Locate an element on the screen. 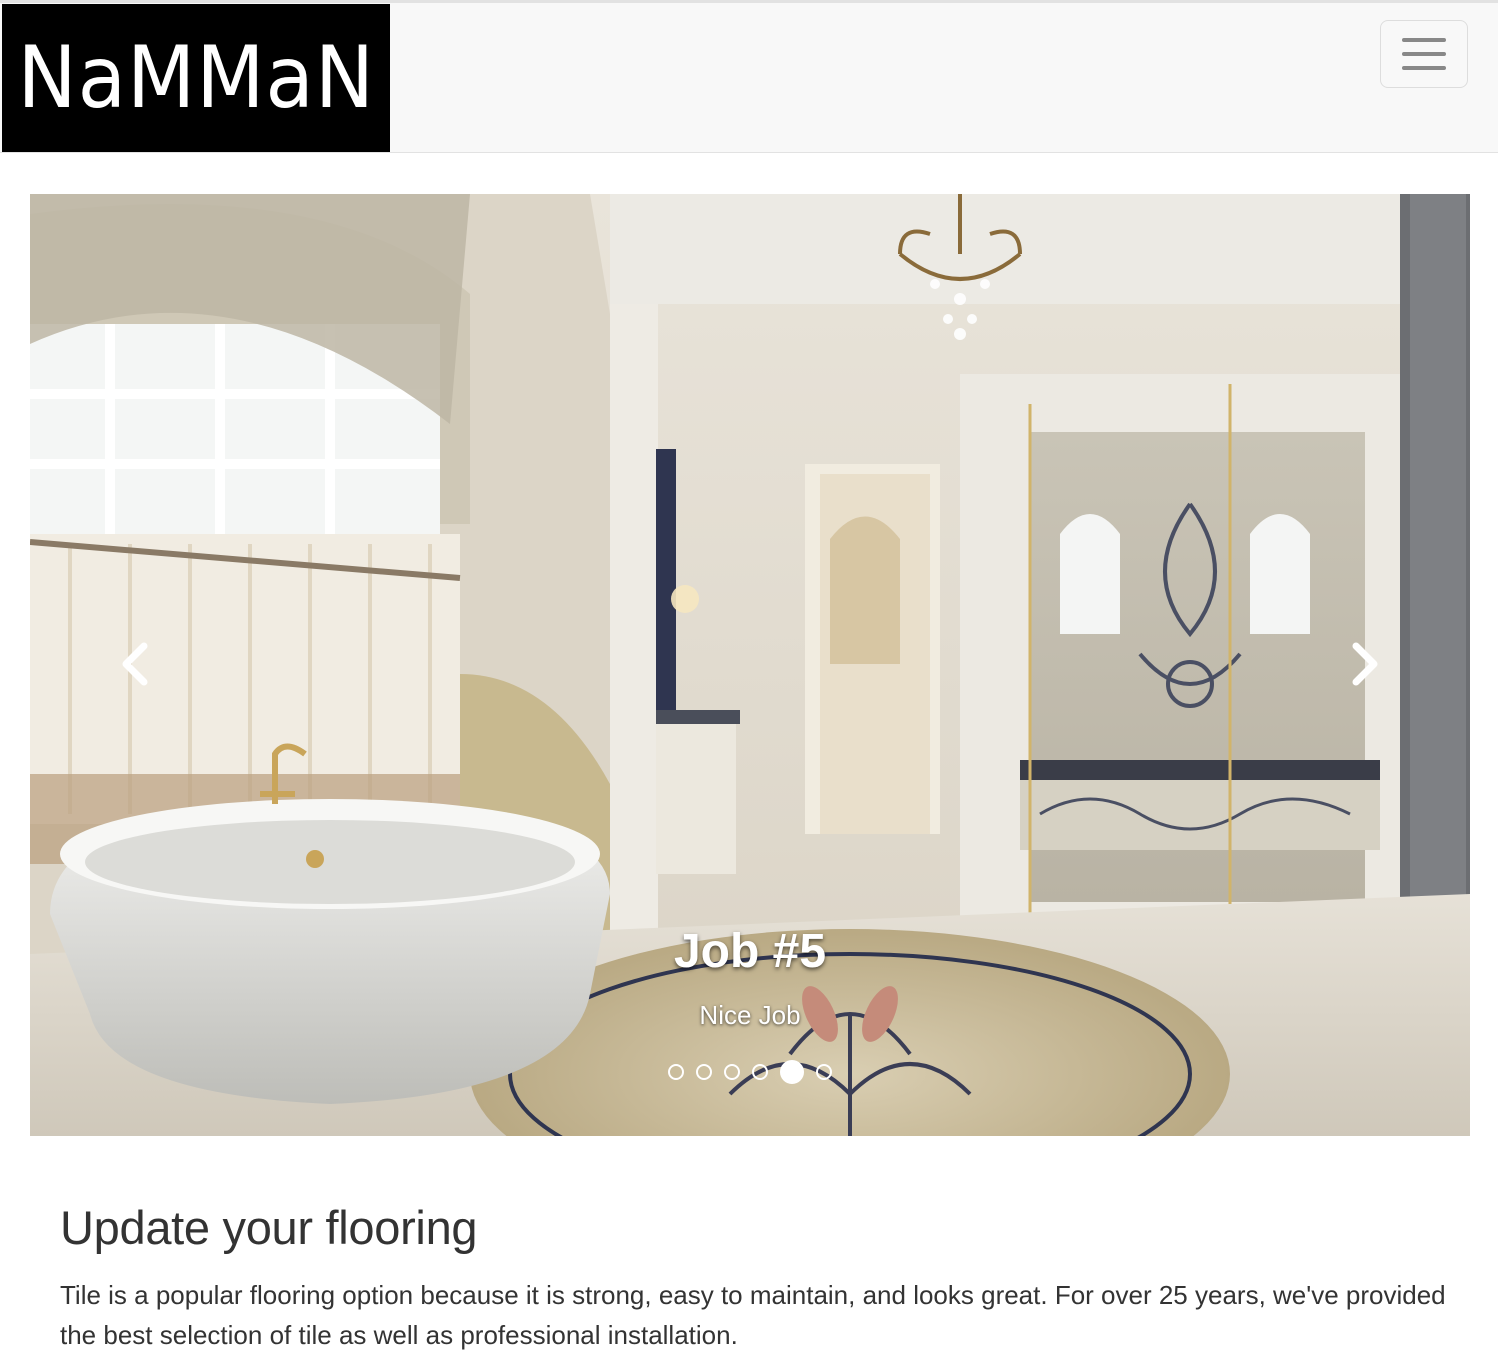 This screenshot has height=1356, width=1498. brand-name: NaMMaN is located at coordinates (196, 78).